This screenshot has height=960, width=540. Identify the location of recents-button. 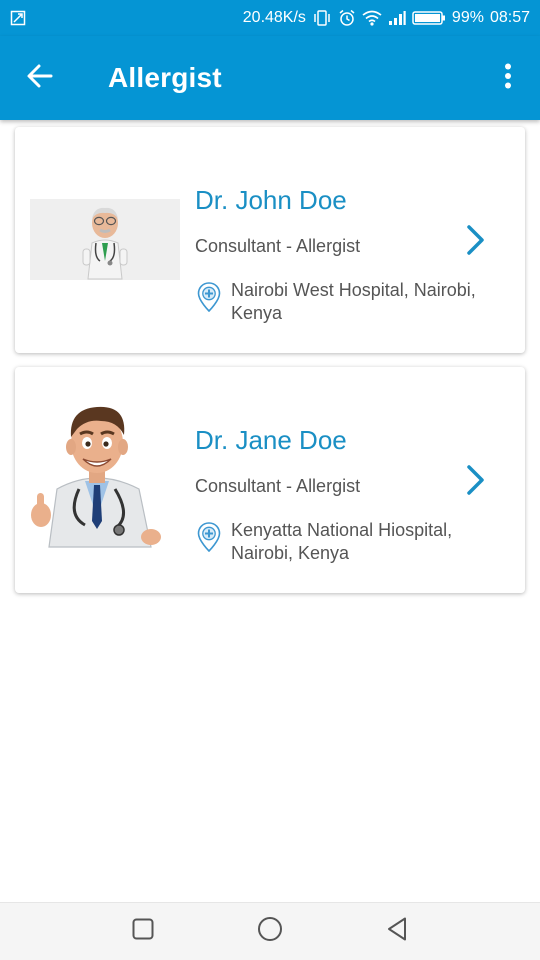
(143, 932).